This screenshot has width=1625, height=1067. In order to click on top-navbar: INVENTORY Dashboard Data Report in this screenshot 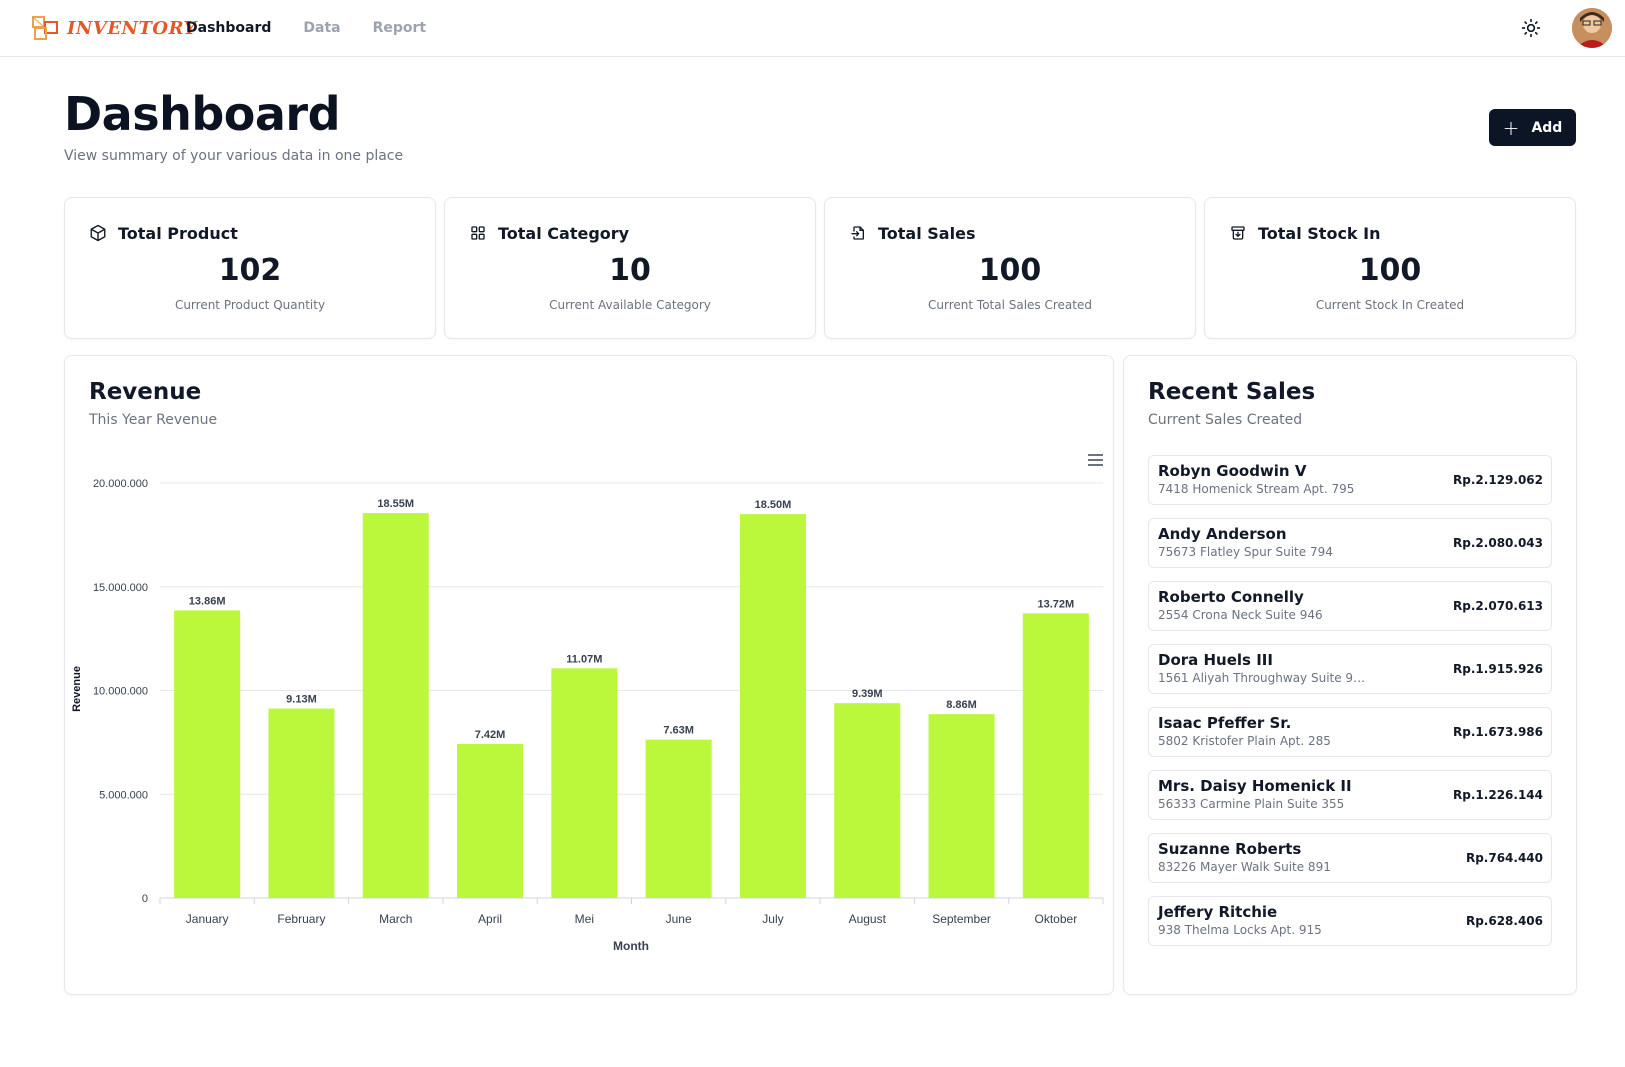, I will do `click(812, 28)`.